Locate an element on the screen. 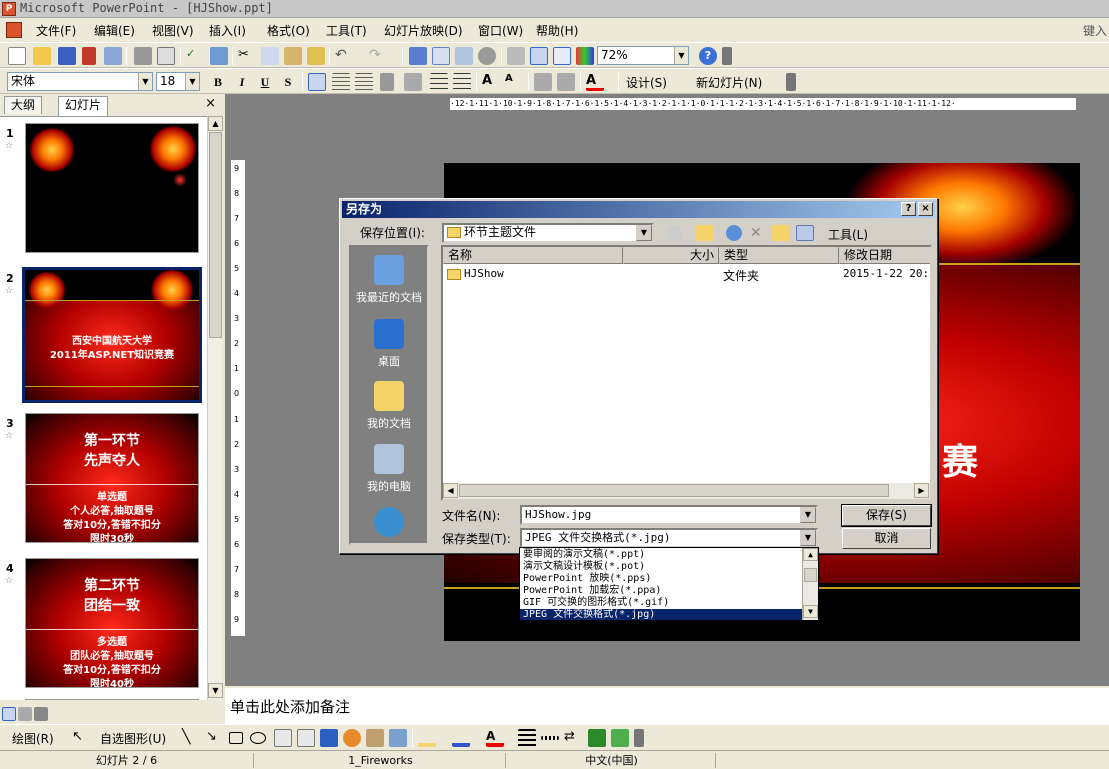 The width and height of the screenshot is (1109, 769). menu-slideshow: 幻灯片放映(D) is located at coordinates (423, 30).